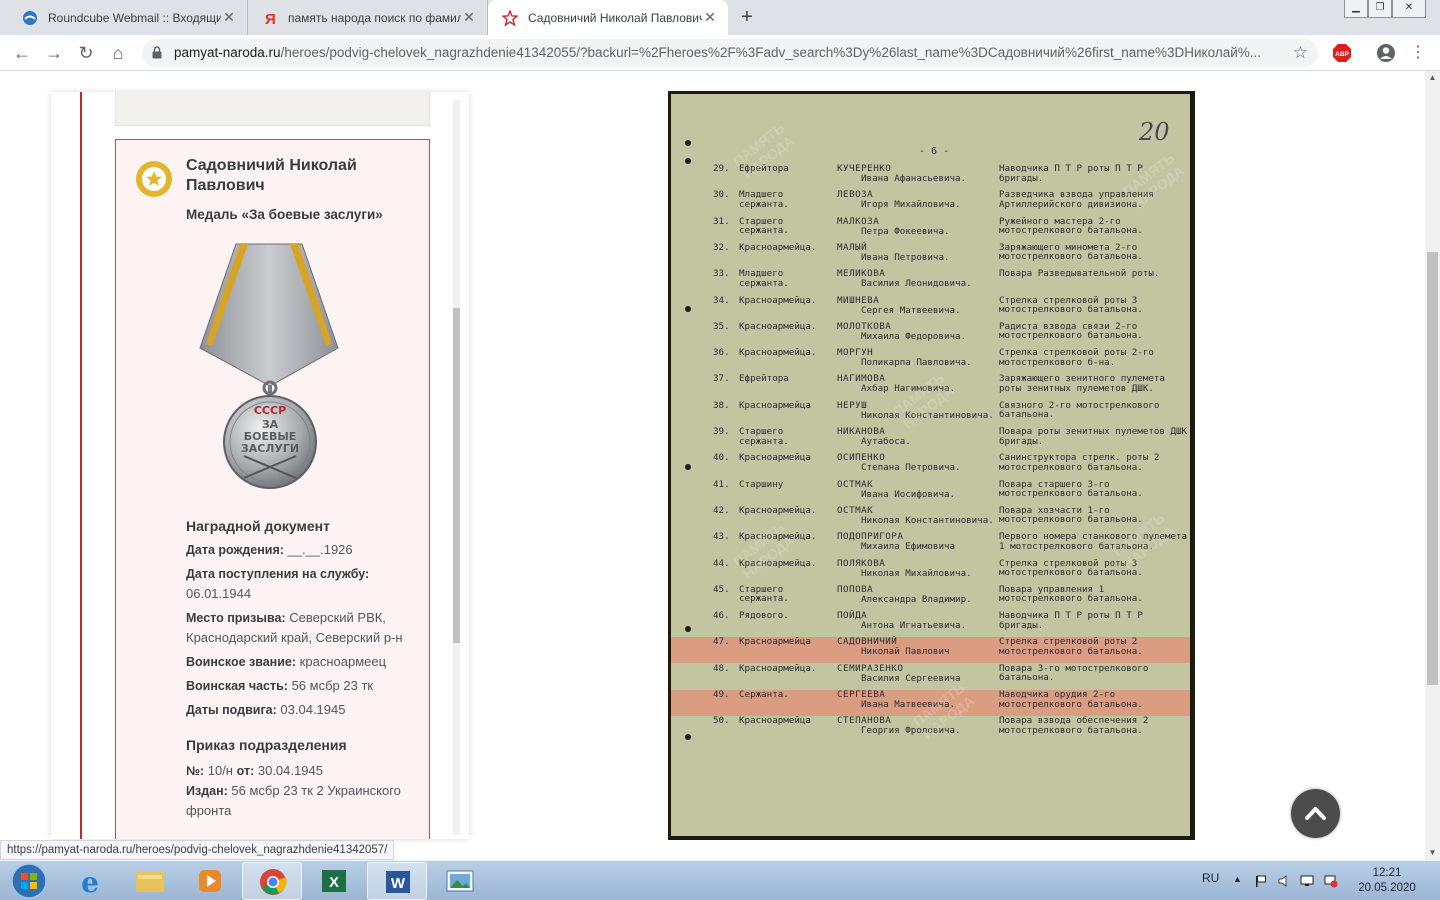  What do you see at coordinates (911, 205) in the screenshot?
I see `row-given-name: Игоря Михайловича.` at bounding box center [911, 205].